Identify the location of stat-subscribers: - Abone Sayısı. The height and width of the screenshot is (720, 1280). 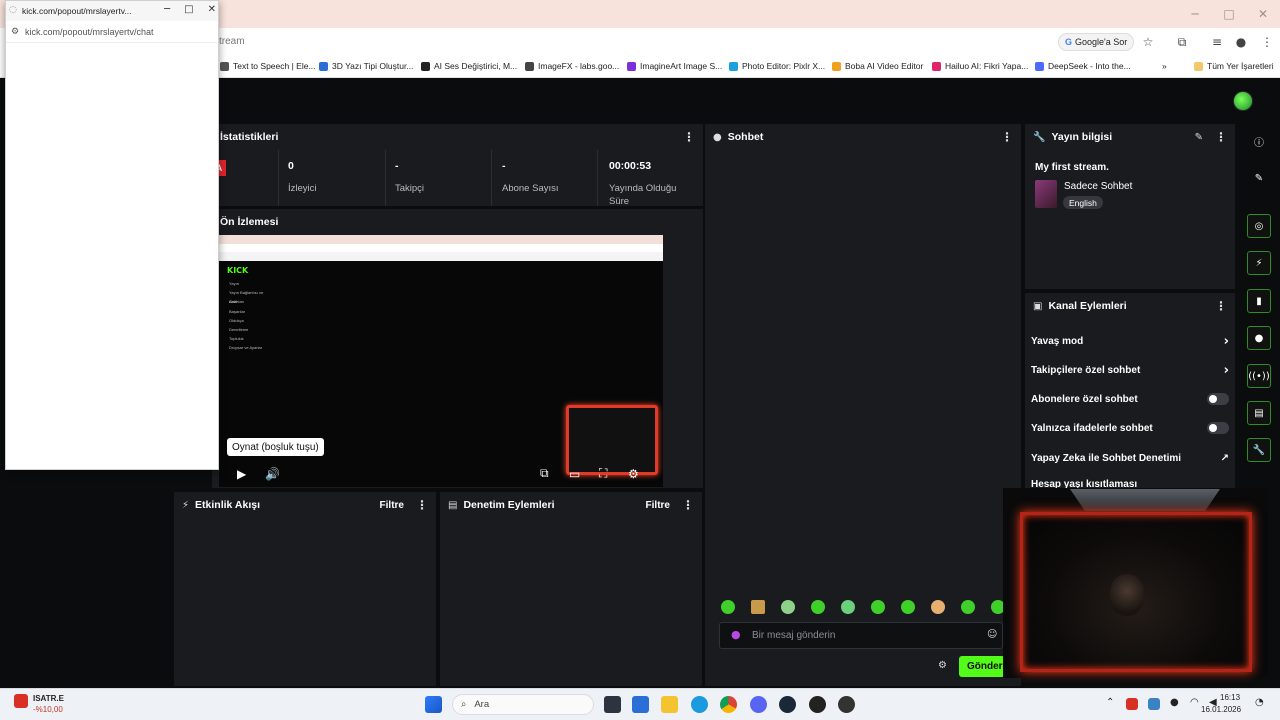
(530, 177).